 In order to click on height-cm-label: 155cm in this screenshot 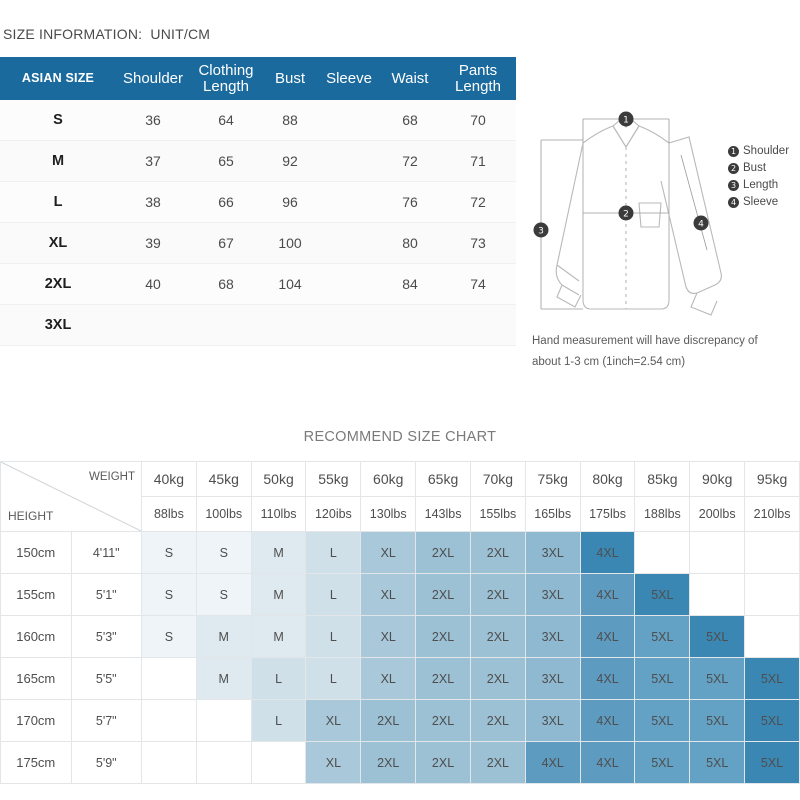, I will do `click(36, 594)`.